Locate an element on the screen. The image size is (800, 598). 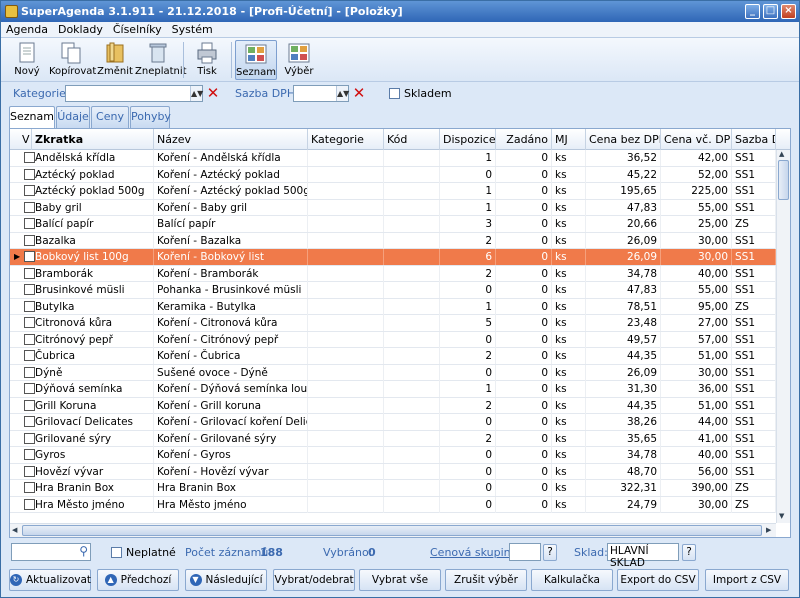
new-button: Nový is located at coordinates (27, 60).